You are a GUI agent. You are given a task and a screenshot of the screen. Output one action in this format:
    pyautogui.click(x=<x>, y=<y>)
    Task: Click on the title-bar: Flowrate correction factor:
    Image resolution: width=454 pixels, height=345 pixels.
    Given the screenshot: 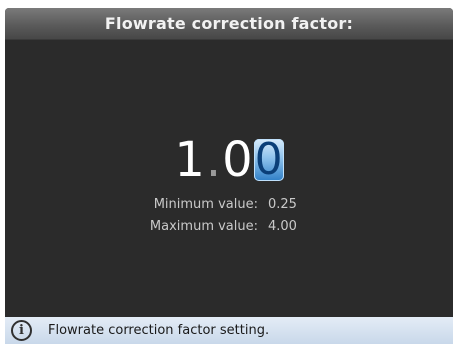 What is the action you would take?
    pyautogui.click(x=229, y=24)
    